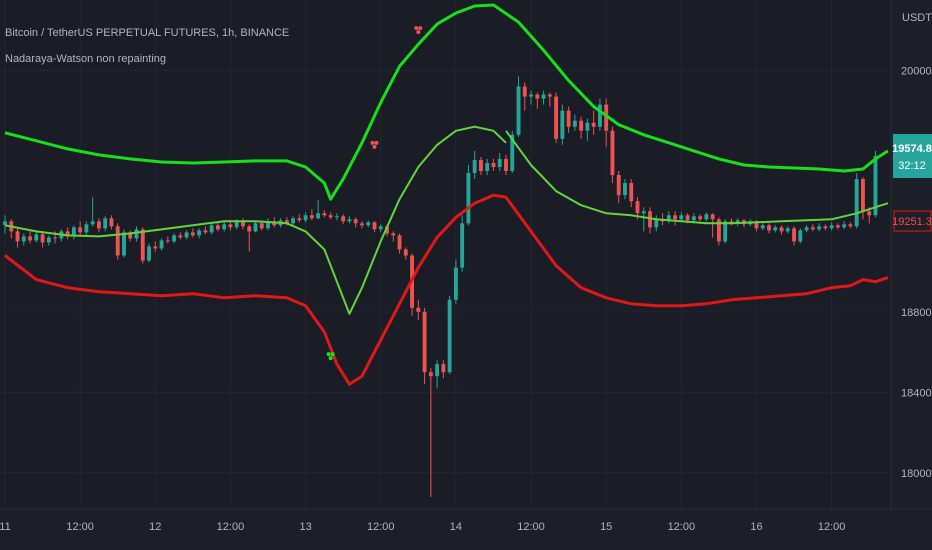 The height and width of the screenshot is (550, 932). What do you see at coordinates (466, 529) in the screenshot?
I see `time-axis-panel` at bounding box center [466, 529].